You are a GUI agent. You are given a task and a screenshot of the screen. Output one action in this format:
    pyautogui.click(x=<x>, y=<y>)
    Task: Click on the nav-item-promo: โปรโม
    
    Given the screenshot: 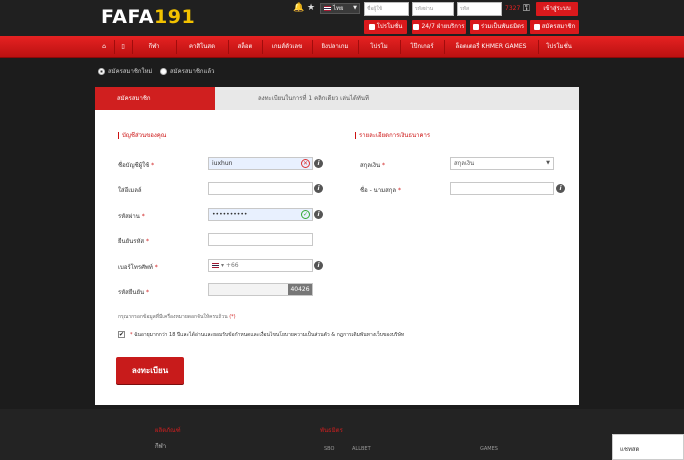 What is the action you would take?
    pyautogui.click(x=379, y=47)
    